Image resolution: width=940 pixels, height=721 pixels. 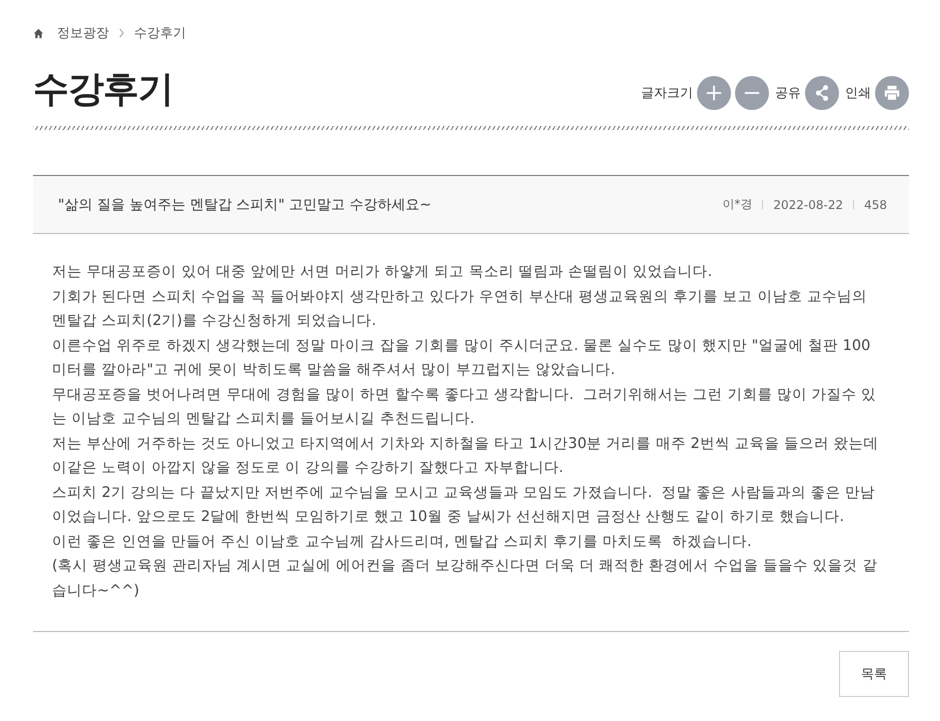 What do you see at coordinates (402, 542) in the screenshot?
I see `post-paragraph: 이런 좋은 인연을 만들어 주신 이남호 교수님께 감사드리며, 멘탈갑 스피치 후기를 마치도록 하겠습니다.` at bounding box center [402, 542].